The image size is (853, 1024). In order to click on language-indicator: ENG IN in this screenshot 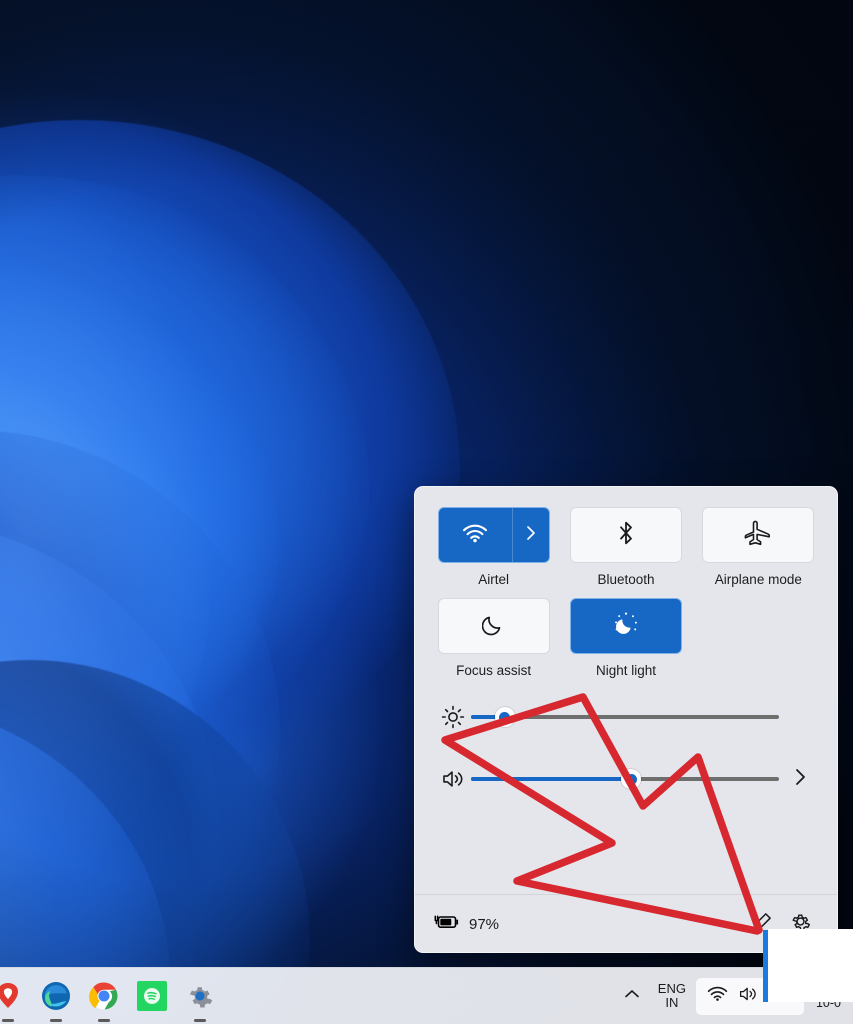, I will do `click(672, 996)`.